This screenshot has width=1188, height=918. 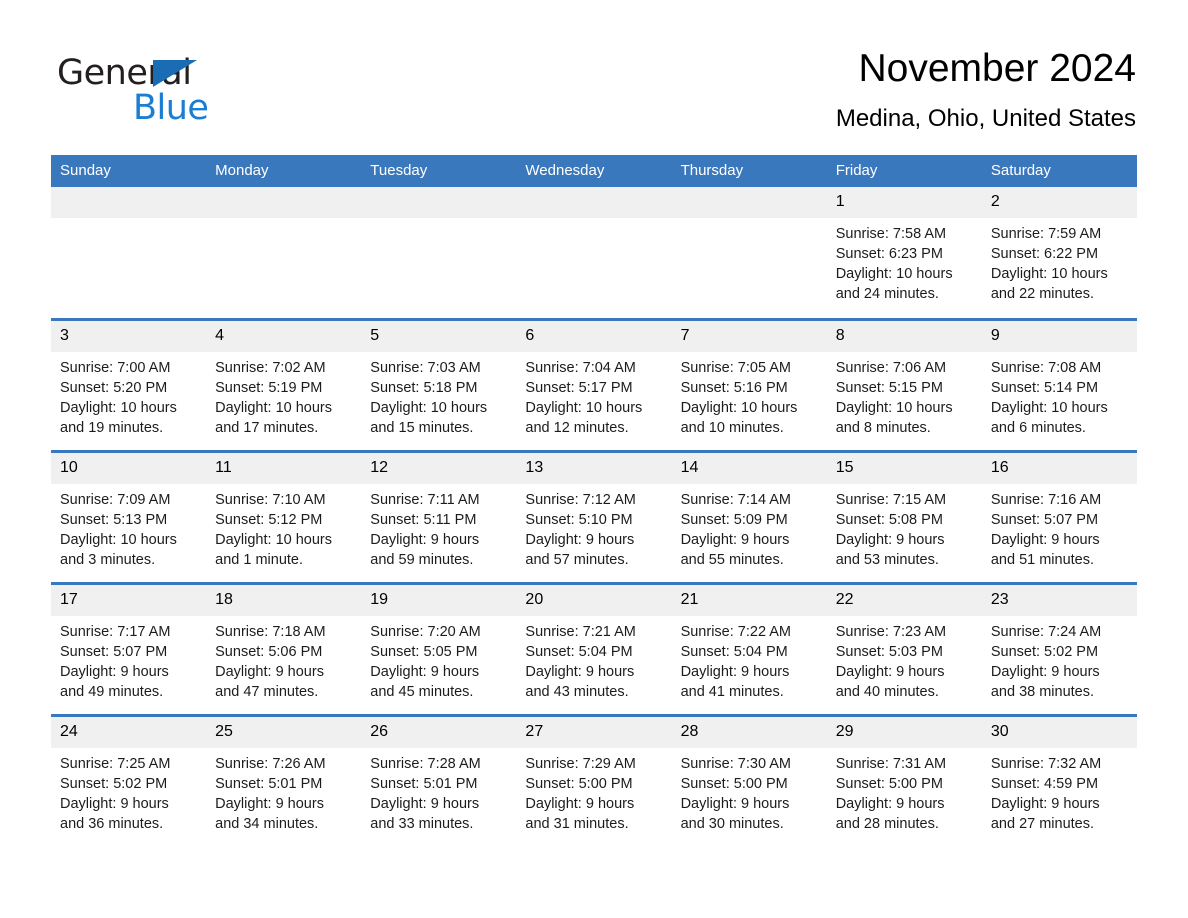 What do you see at coordinates (269, 387) in the screenshot?
I see `sunset-time: Sunset: 5:19 PM` at bounding box center [269, 387].